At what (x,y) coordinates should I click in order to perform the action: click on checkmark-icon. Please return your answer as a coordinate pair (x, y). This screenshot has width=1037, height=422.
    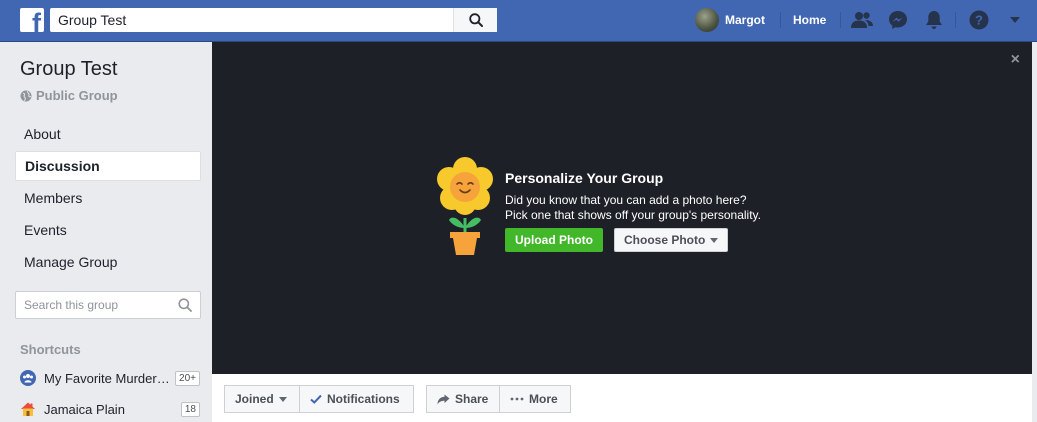
    Looking at the image, I should click on (316, 399).